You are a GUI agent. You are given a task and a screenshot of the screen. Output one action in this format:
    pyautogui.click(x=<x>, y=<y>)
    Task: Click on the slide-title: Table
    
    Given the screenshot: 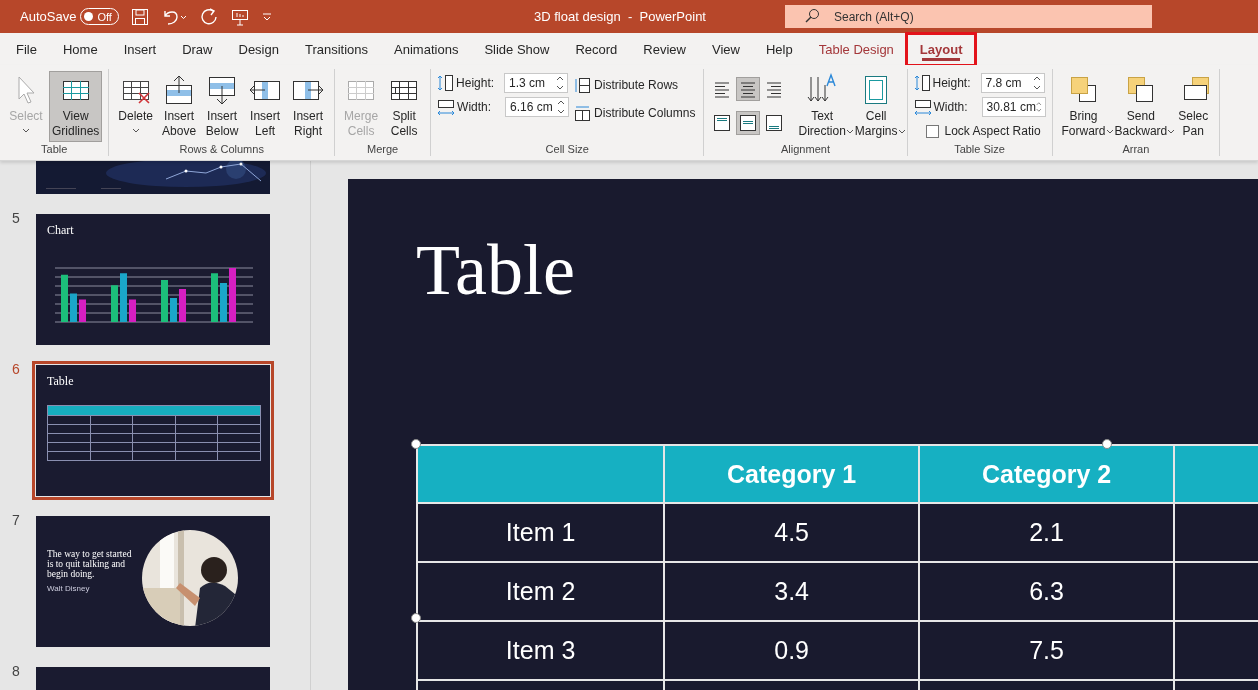 What is the action you would take?
    pyautogui.click(x=496, y=273)
    